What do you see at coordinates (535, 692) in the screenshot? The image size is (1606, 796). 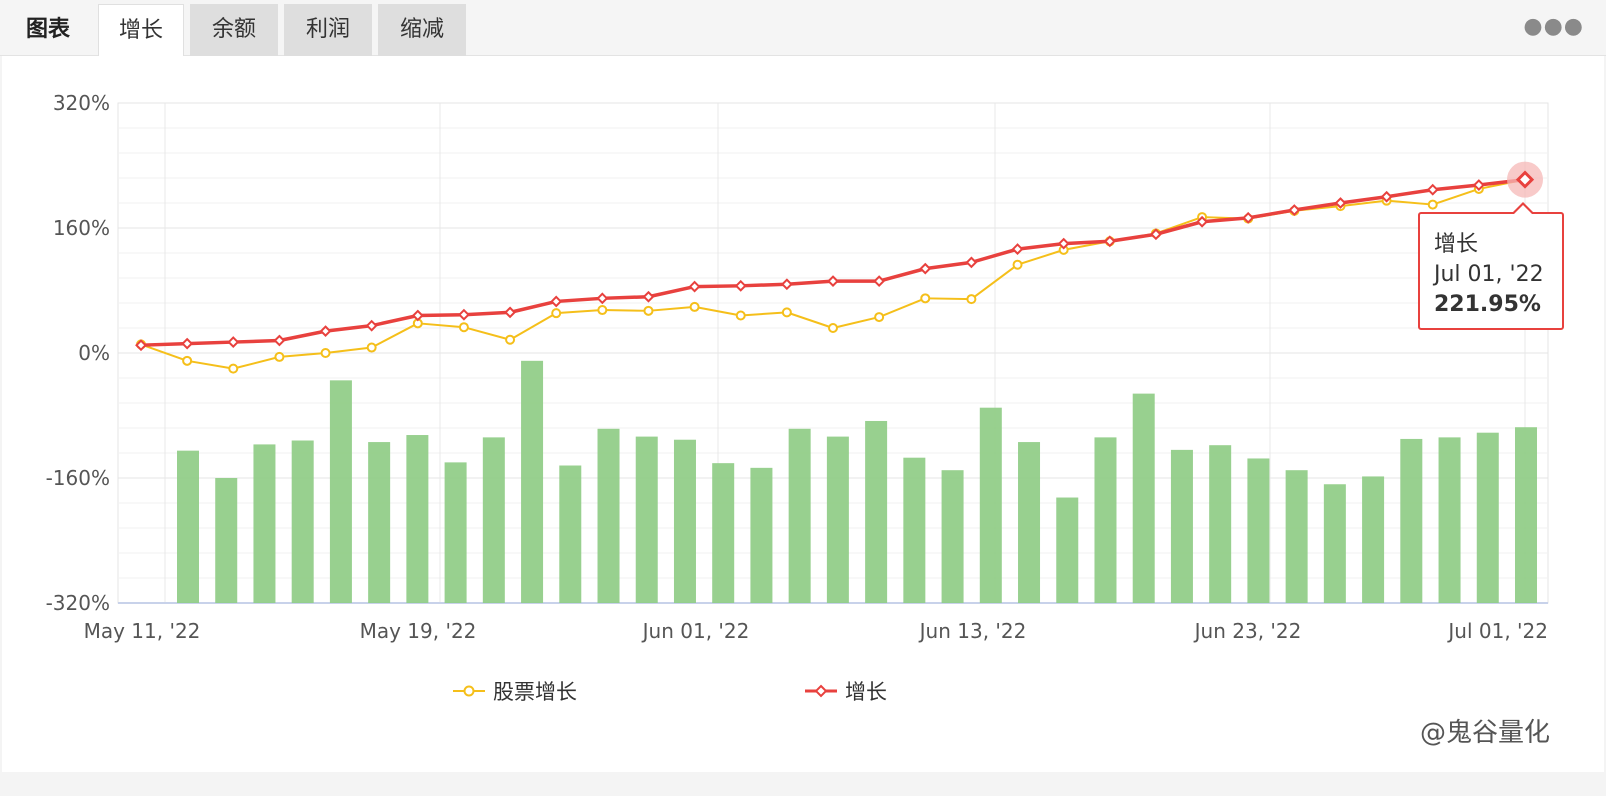 I see `legend-label: 股票增长` at bounding box center [535, 692].